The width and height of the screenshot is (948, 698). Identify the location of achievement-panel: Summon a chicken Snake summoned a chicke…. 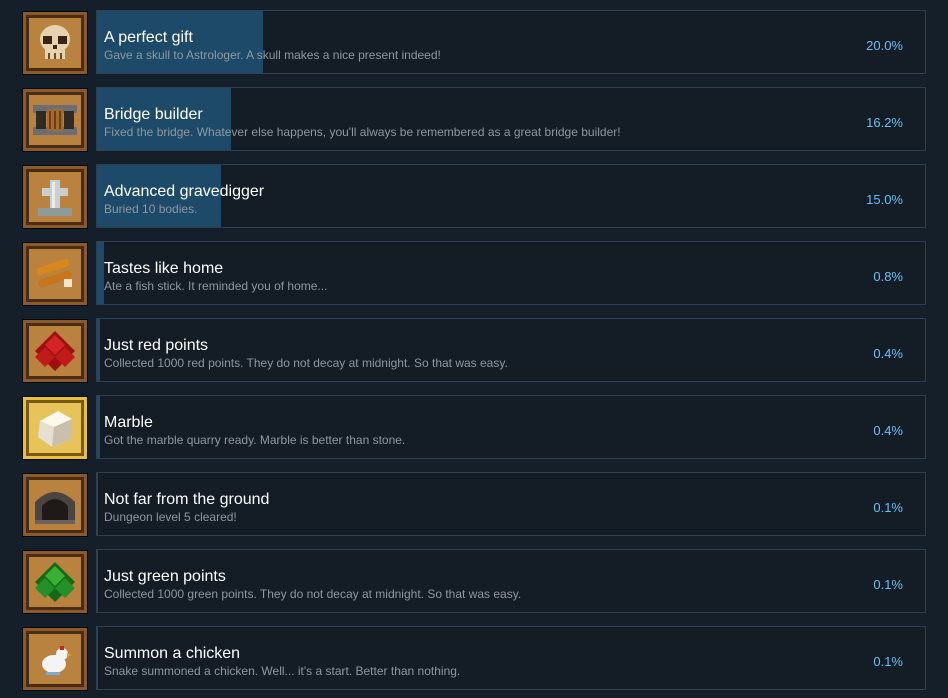
(511, 658).